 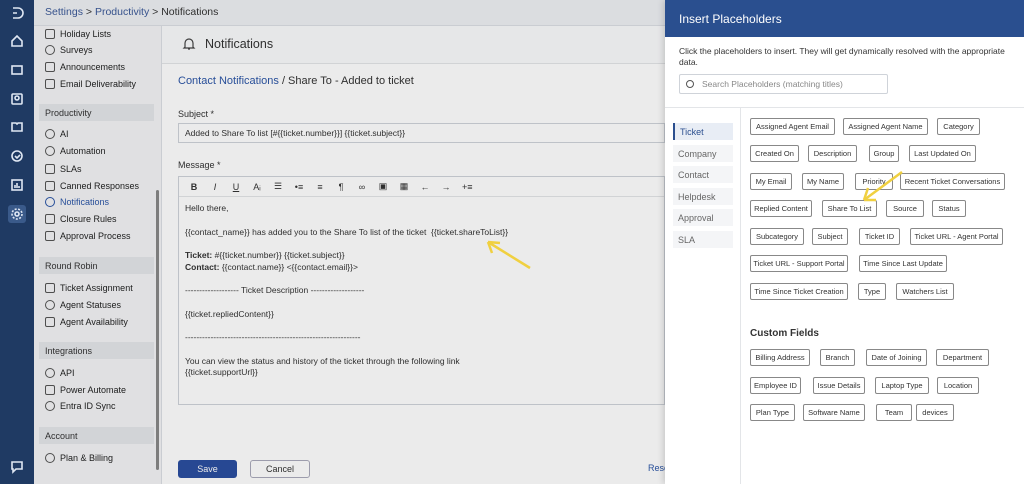 What do you see at coordinates (189, 44) in the screenshot?
I see `bell-icon` at bounding box center [189, 44].